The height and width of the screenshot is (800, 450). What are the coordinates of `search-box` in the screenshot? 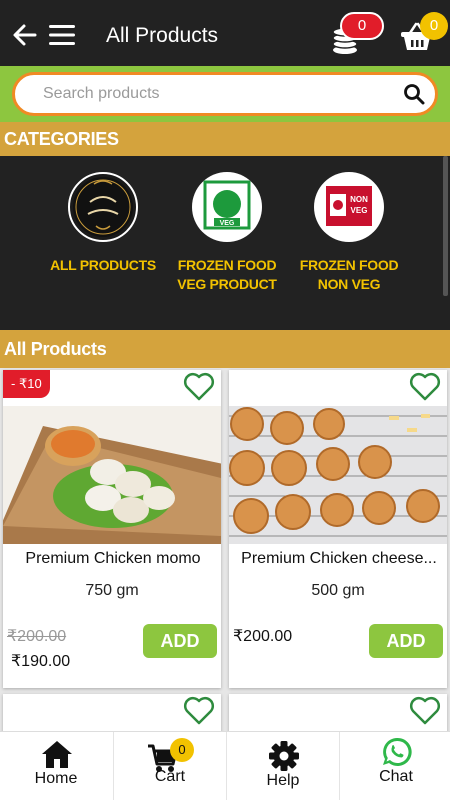 It's located at (225, 94).